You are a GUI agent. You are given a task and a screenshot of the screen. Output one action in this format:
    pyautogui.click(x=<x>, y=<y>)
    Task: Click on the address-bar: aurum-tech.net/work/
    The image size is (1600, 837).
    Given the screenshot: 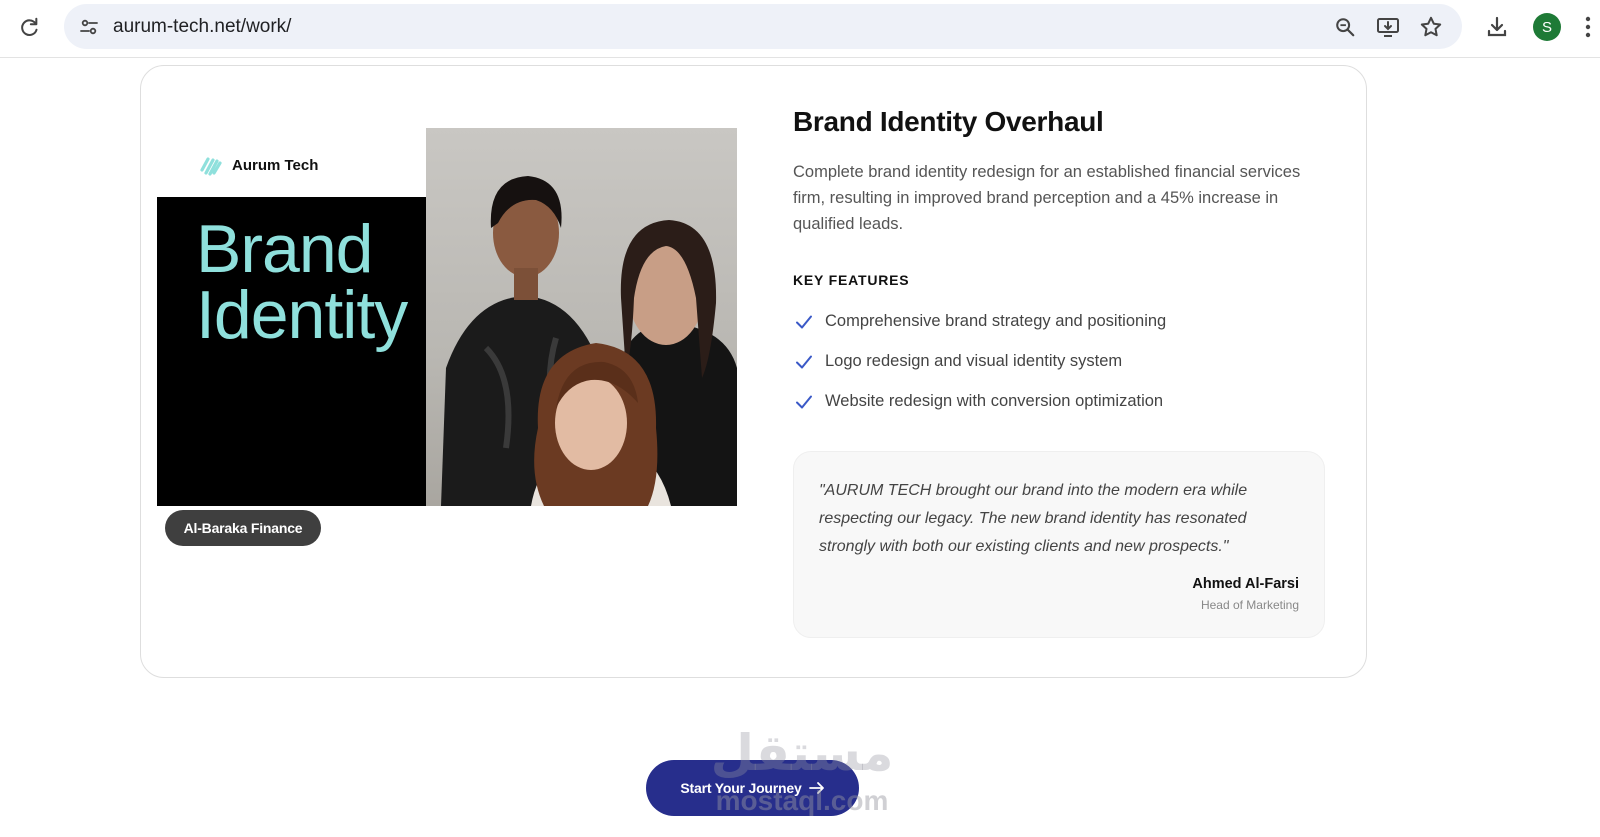 What is the action you would take?
    pyautogui.click(x=763, y=26)
    